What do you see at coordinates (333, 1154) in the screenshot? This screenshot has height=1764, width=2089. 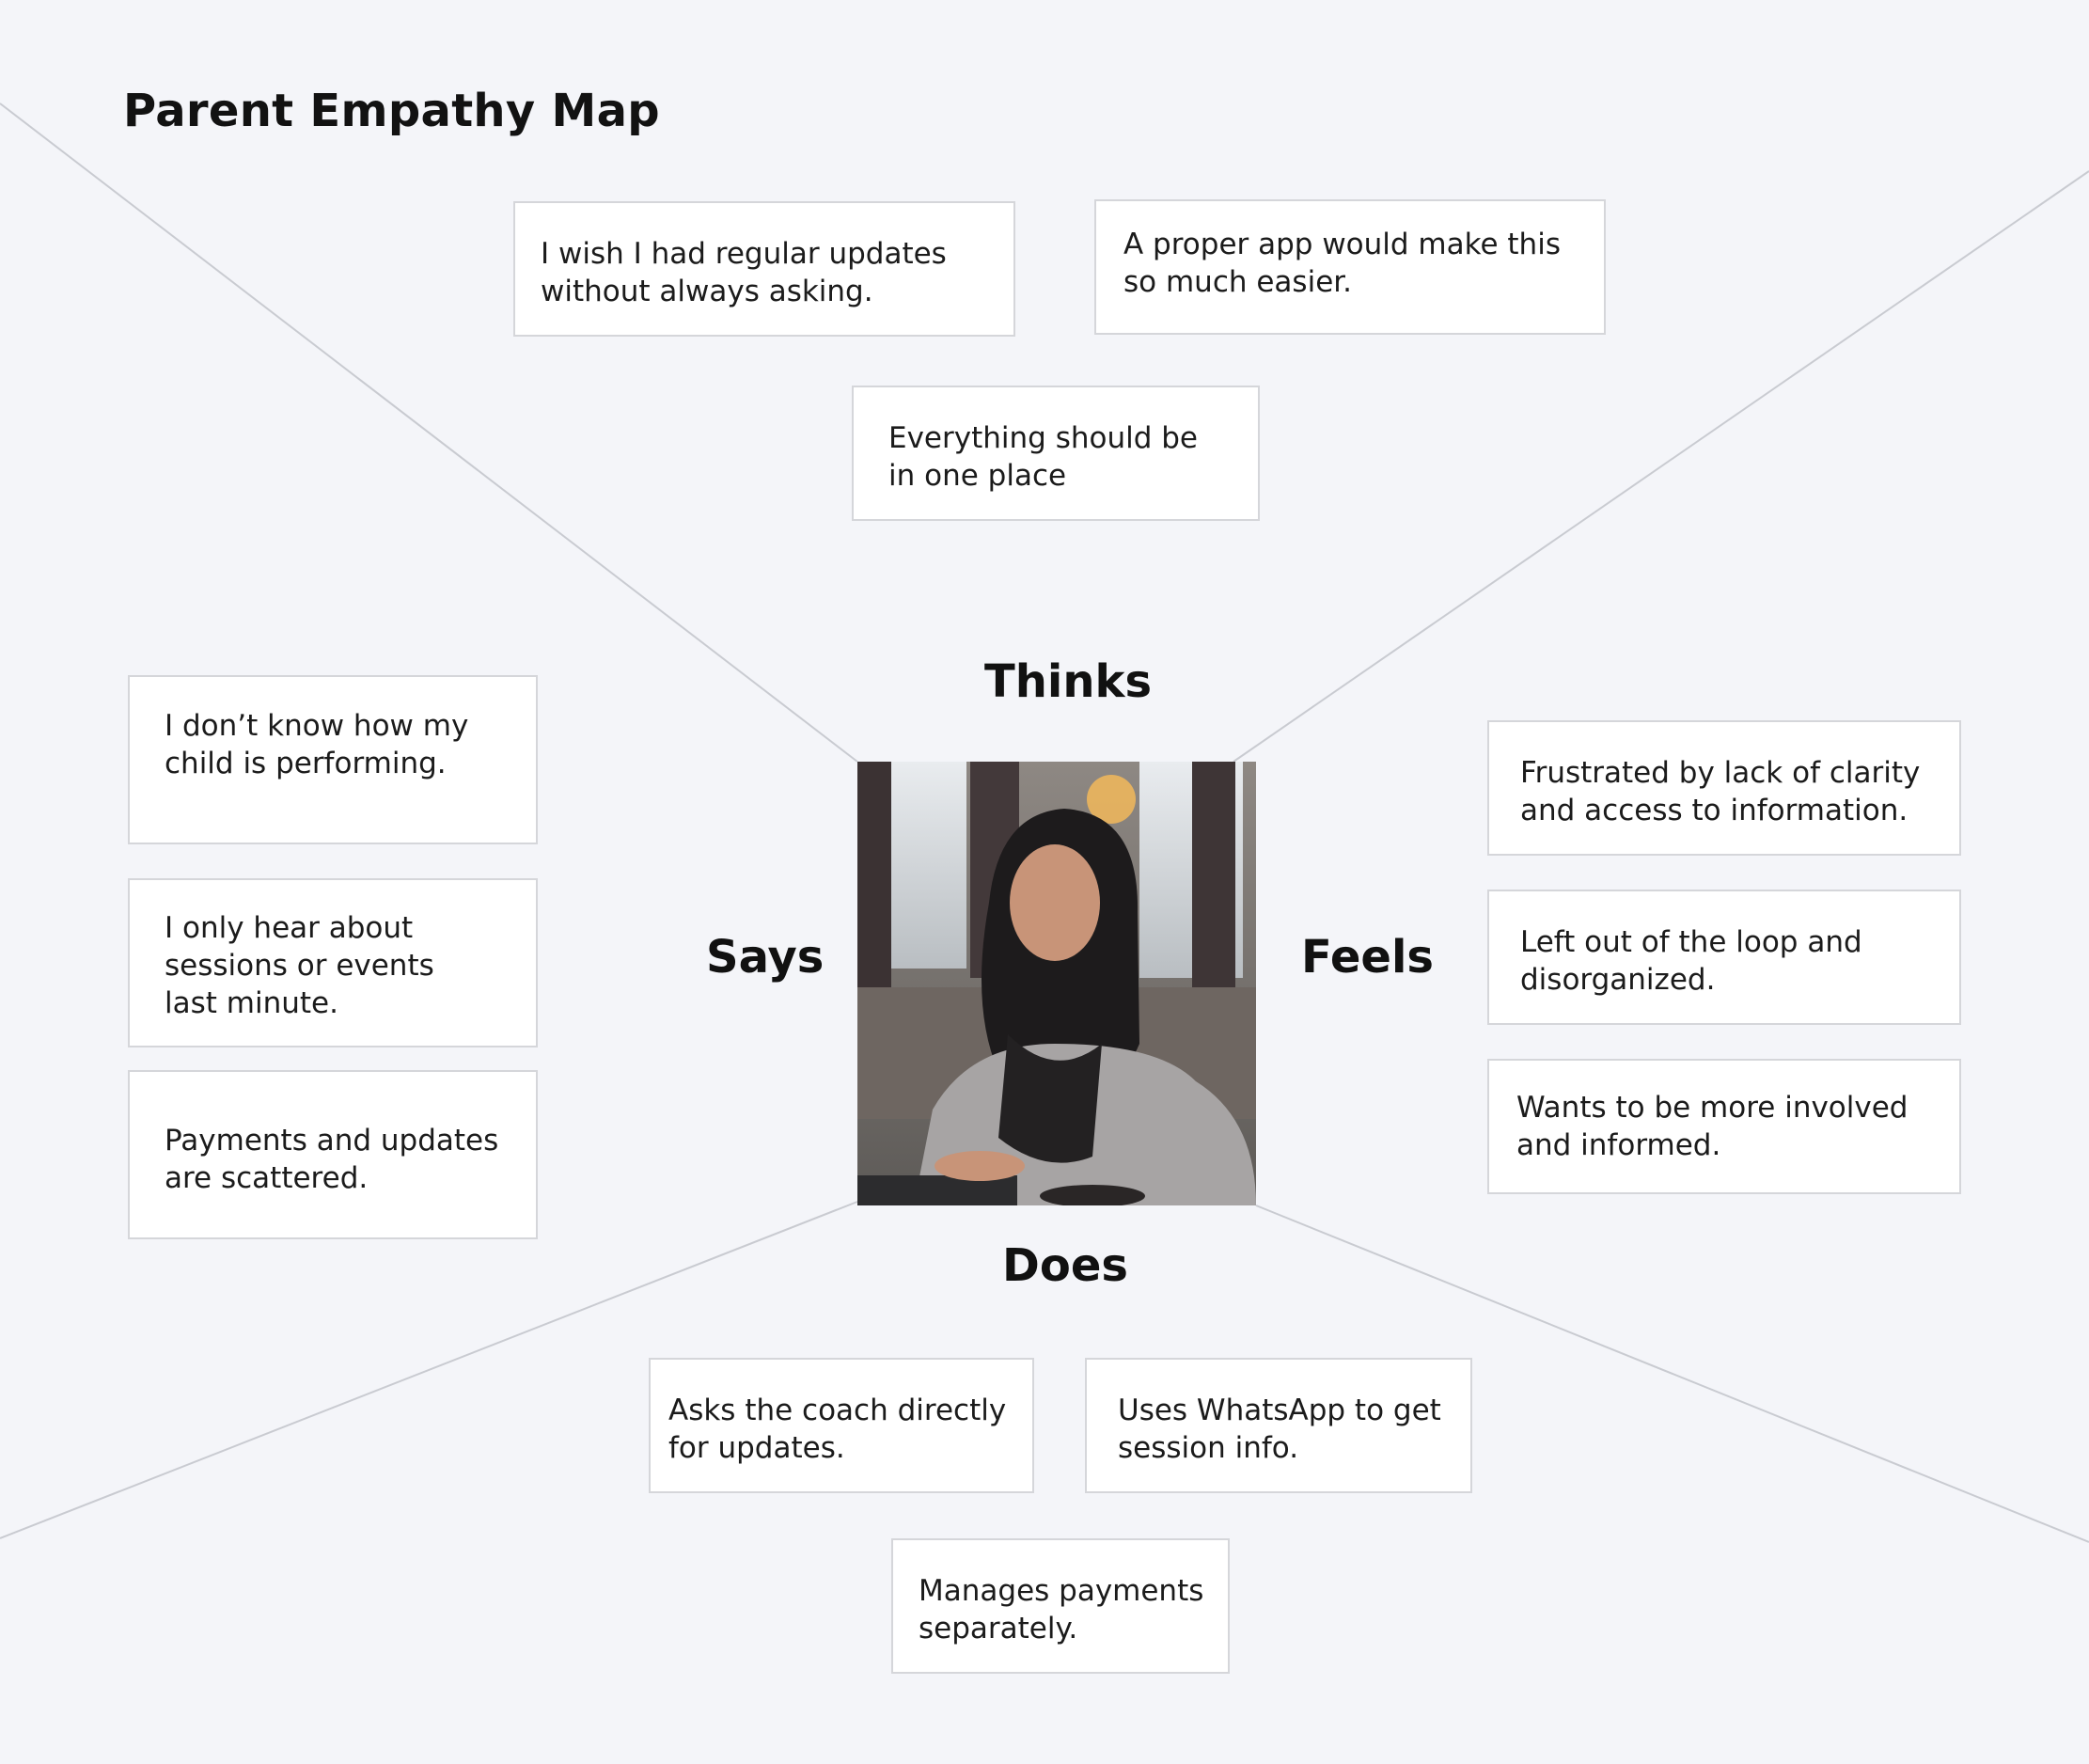 I see `says-note-3: Payments and updates are scattered.` at bounding box center [333, 1154].